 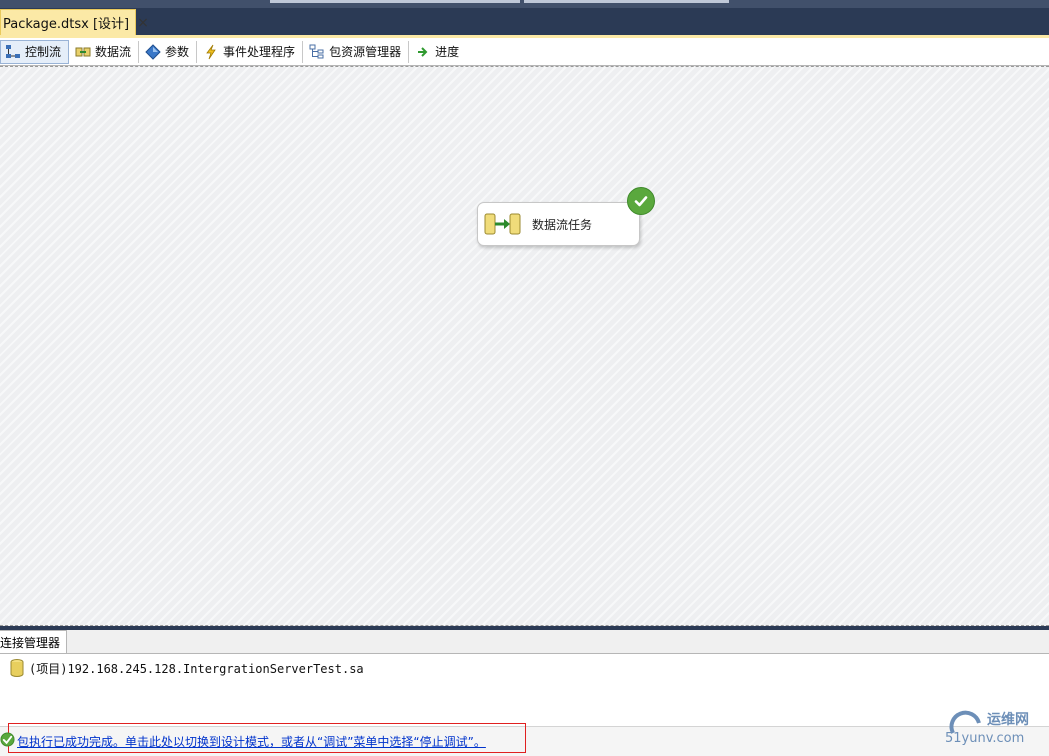 I want to click on database-cylinder-icon, so click(x=17, y=668).